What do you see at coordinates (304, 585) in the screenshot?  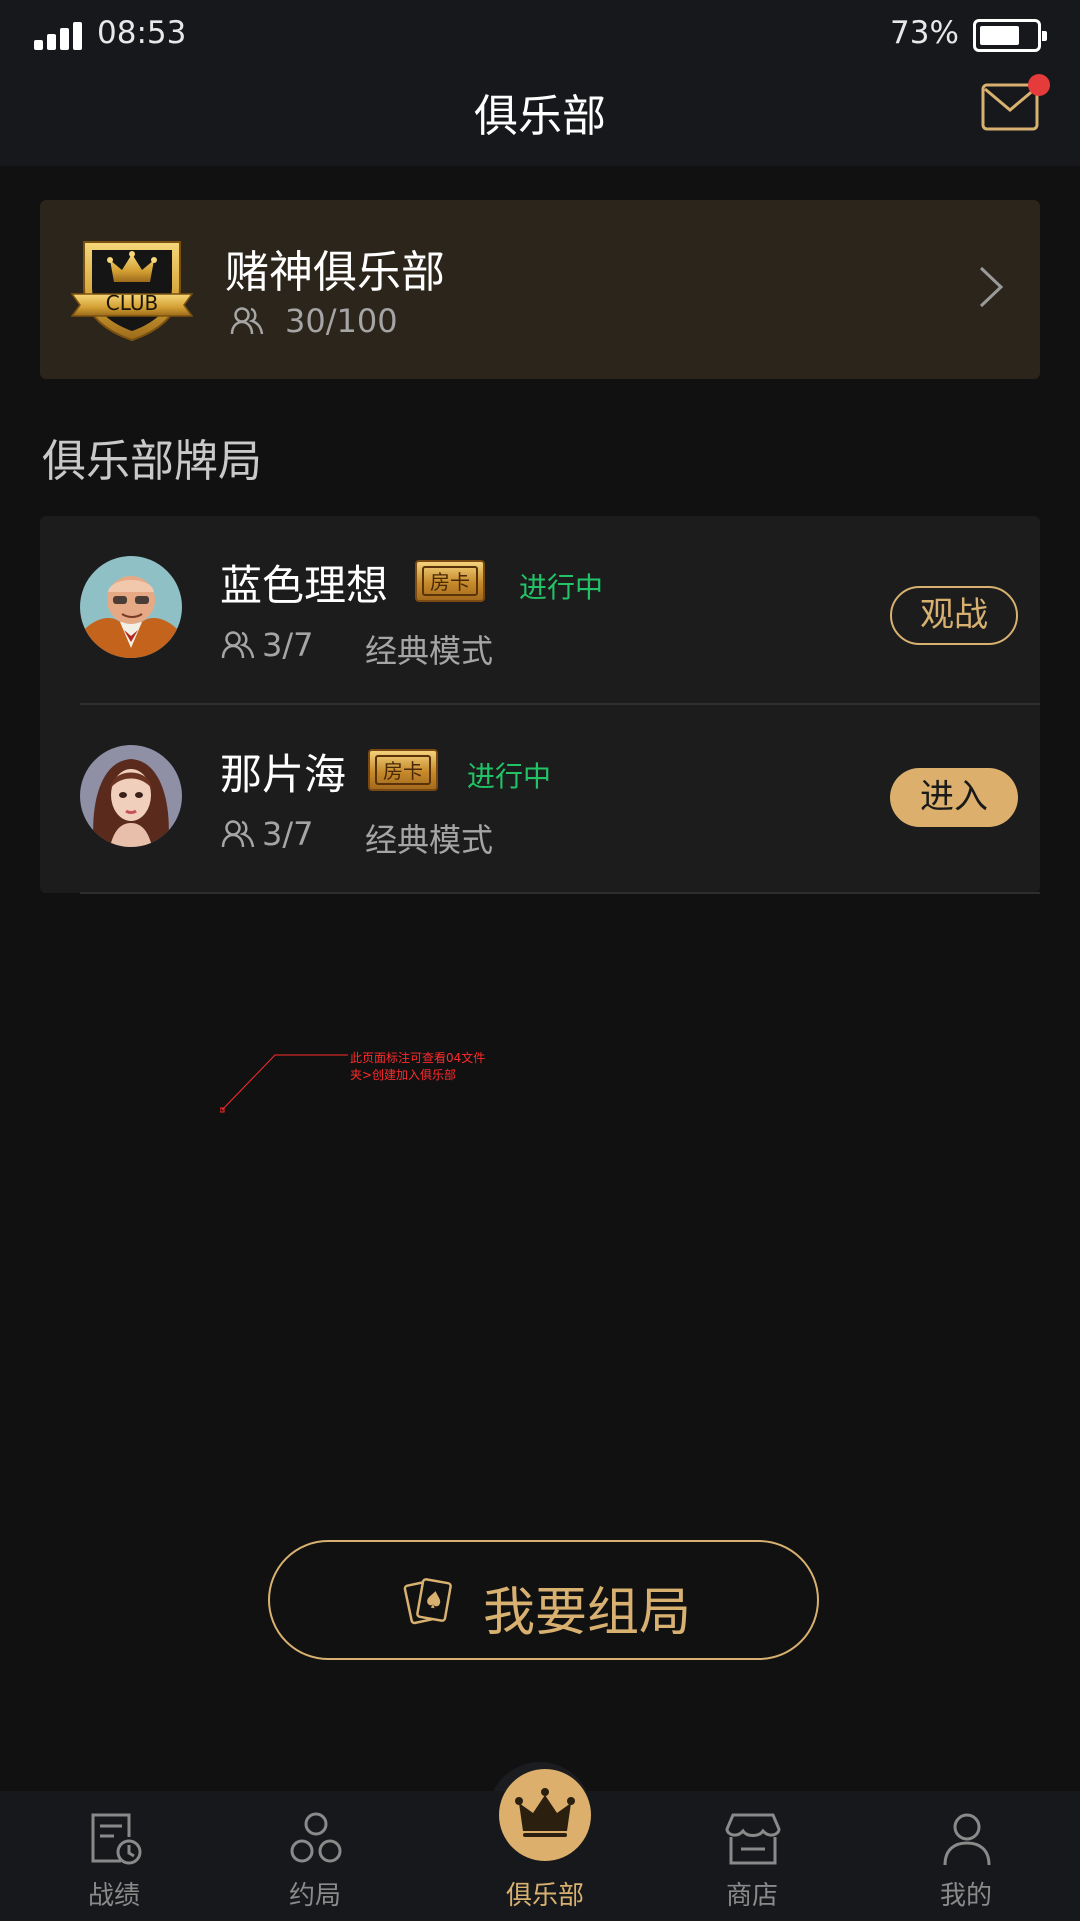 I see `room-name: 蓝色理想` at bounding box center [304, 585].